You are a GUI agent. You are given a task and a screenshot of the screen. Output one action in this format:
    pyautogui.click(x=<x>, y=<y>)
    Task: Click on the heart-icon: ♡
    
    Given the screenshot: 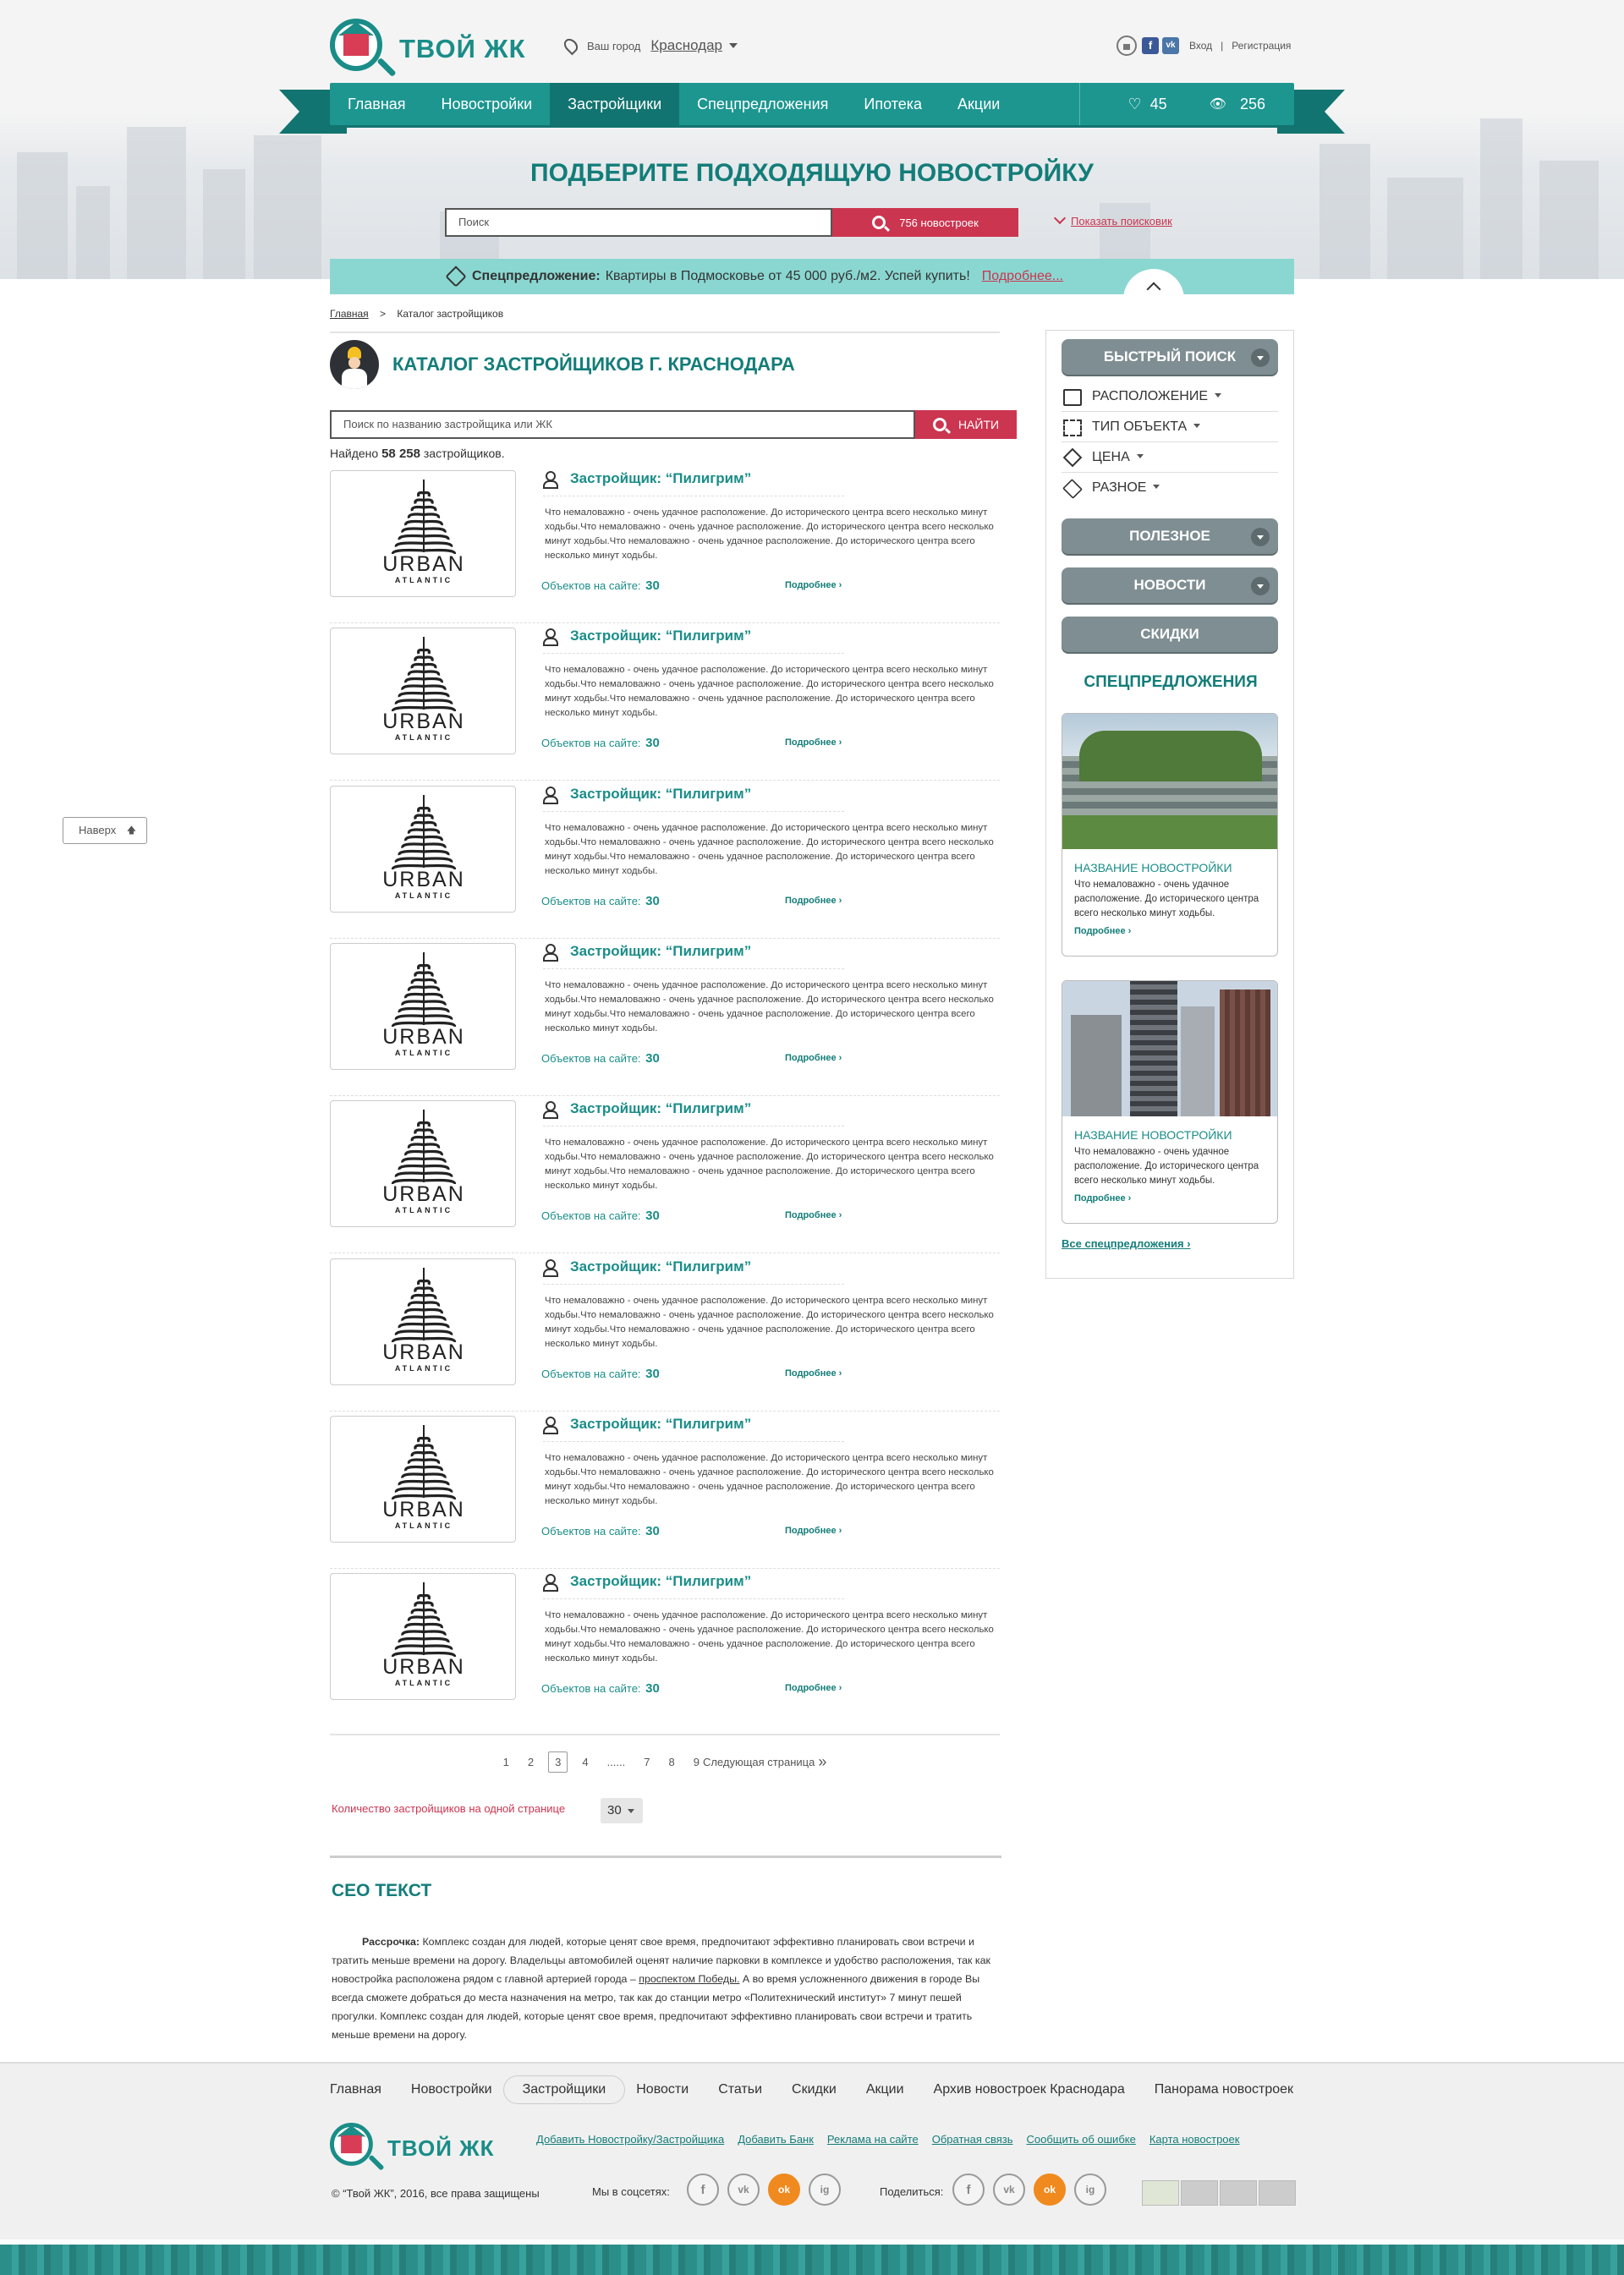 What is the action you would take?
    pyautogui.click(x=1134, y=104)
    